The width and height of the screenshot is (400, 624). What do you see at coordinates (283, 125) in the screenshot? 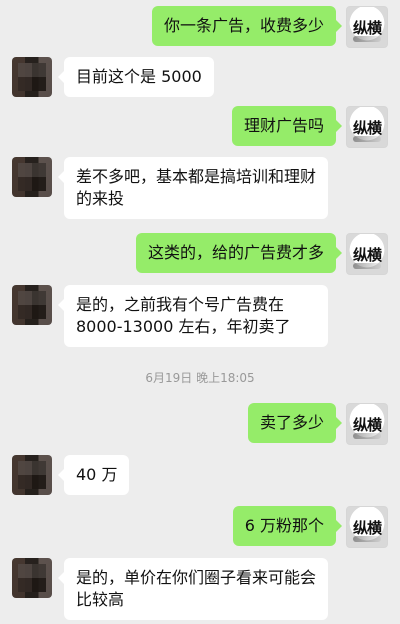
I see `message-text: 理财广告吗` at bounding box center [283, 125].